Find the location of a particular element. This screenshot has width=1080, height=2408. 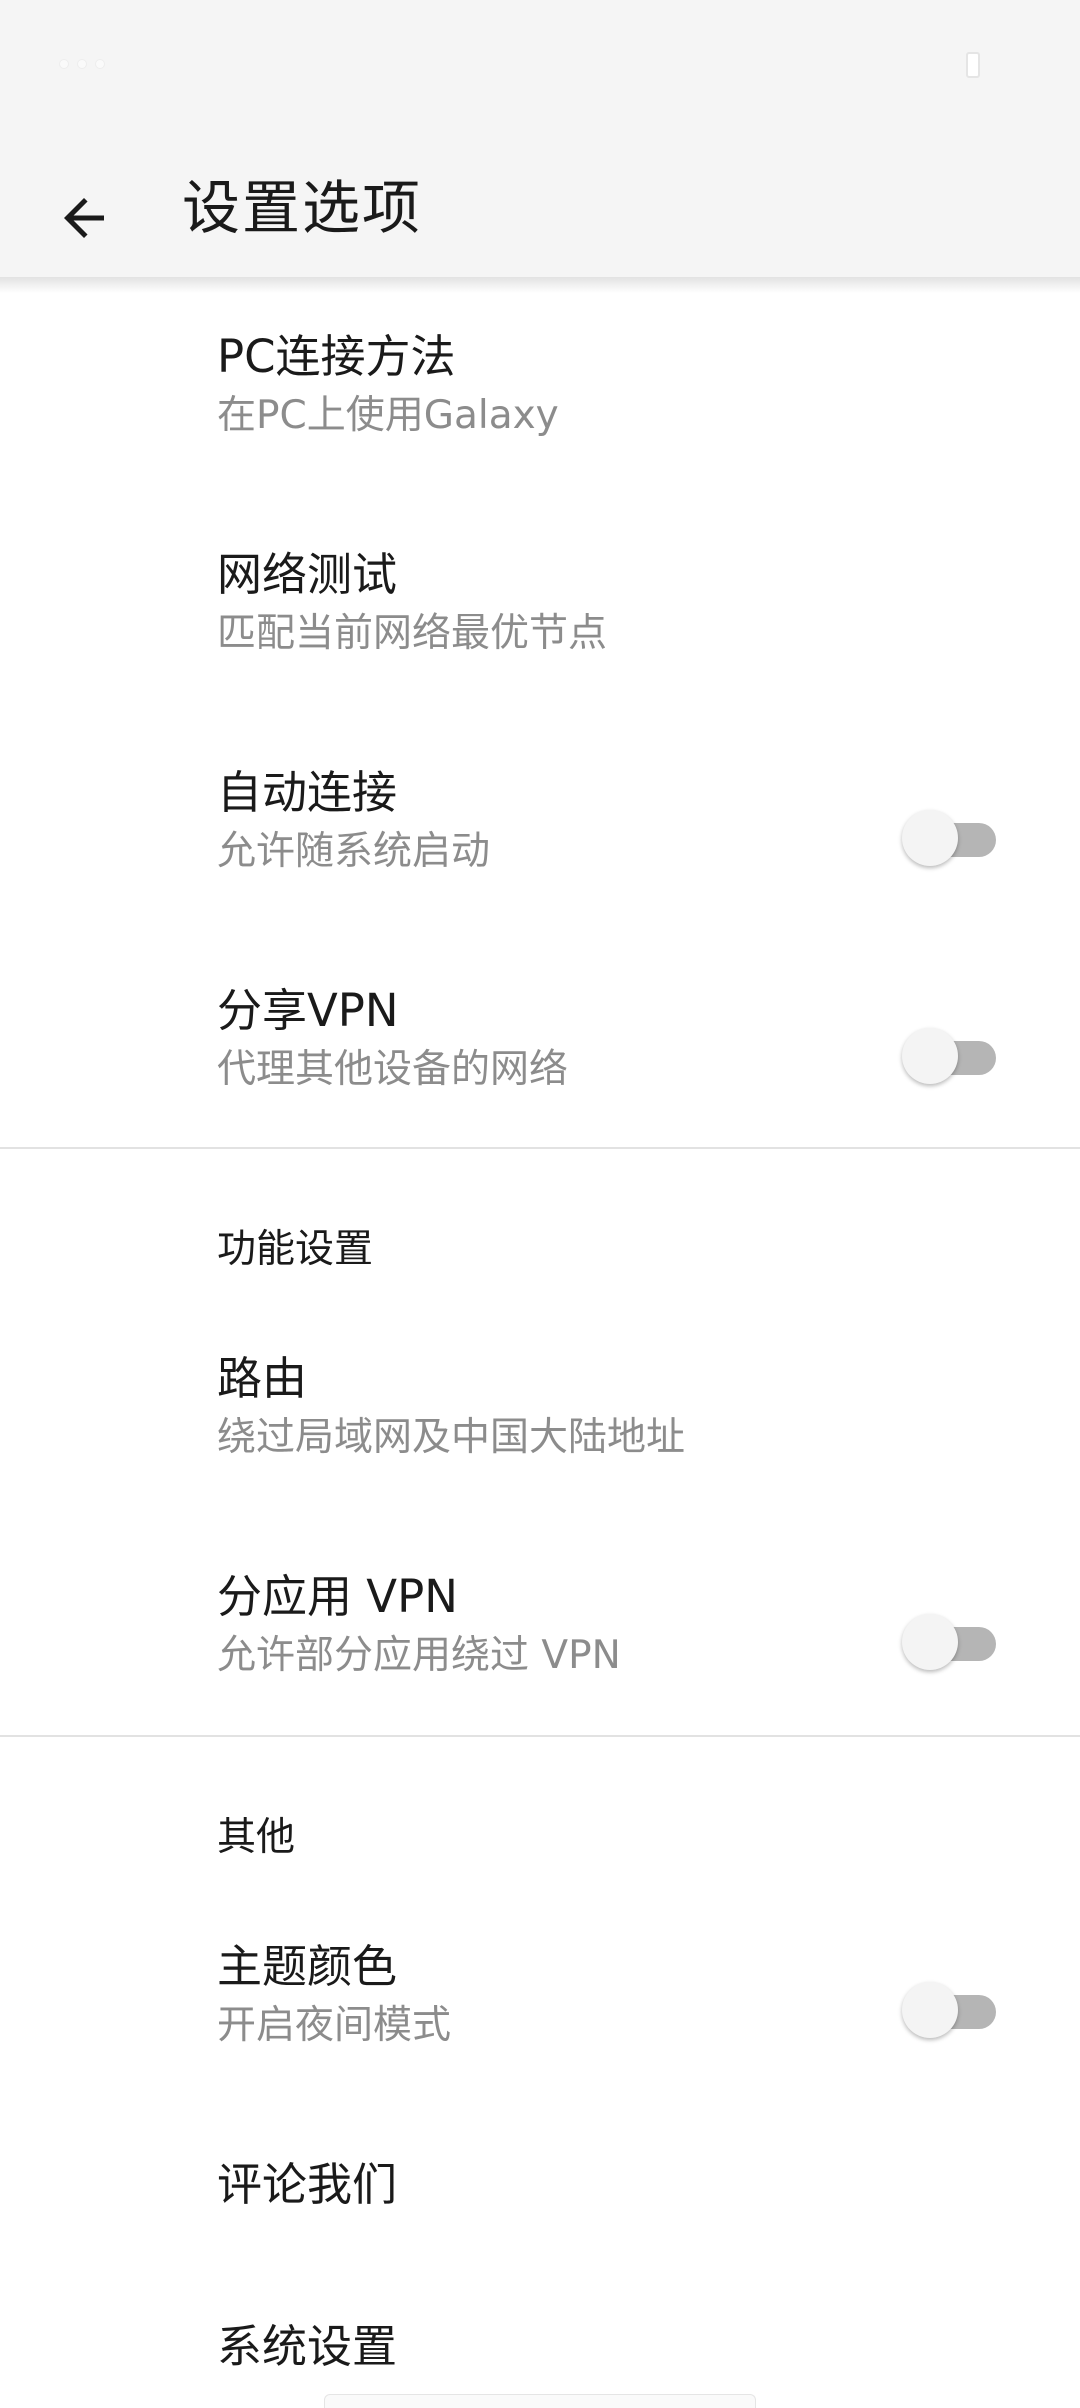

features-section-header: 功能设置 is located at coordinates (295, 1249).